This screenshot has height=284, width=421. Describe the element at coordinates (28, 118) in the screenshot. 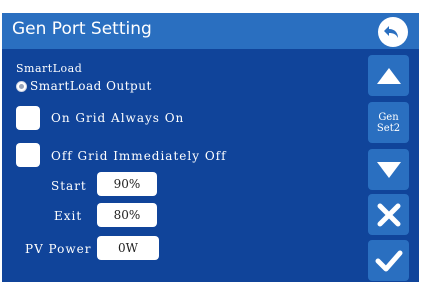

I see `on-grid-always-on-checkbox` at that location.